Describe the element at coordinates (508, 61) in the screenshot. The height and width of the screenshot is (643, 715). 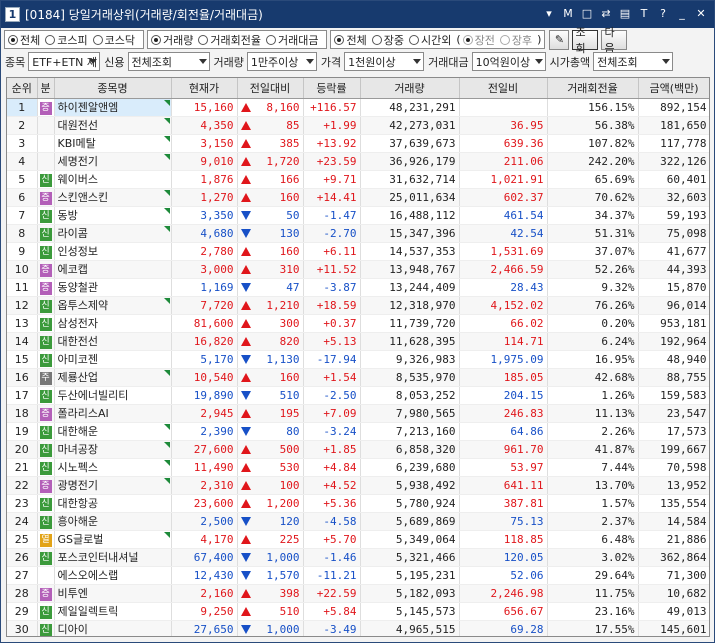
I see `amount-select: 10억원이상` at that location.